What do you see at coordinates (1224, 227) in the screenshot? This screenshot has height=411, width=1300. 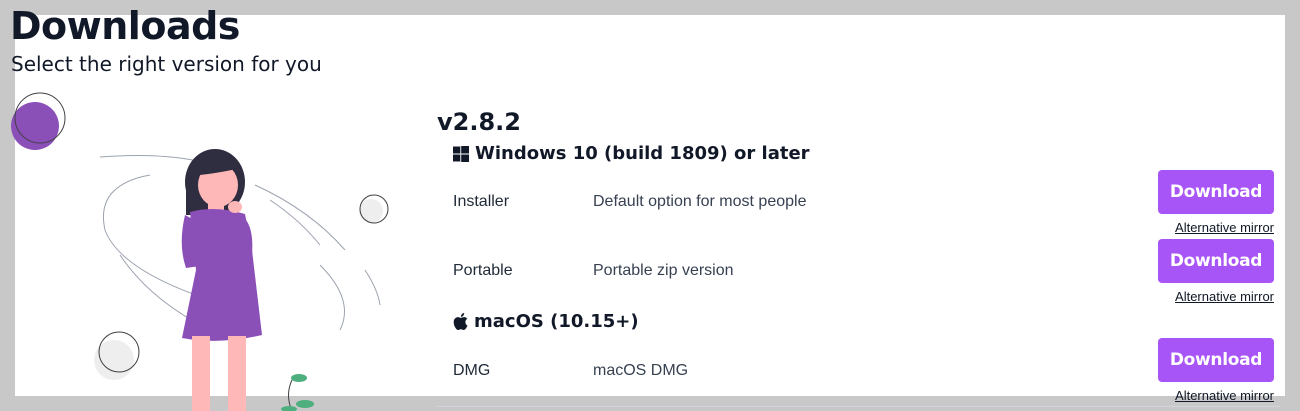 I see `installer-alternative-mirror-link: Alternative mirror` at bounding box center [1224, 227].